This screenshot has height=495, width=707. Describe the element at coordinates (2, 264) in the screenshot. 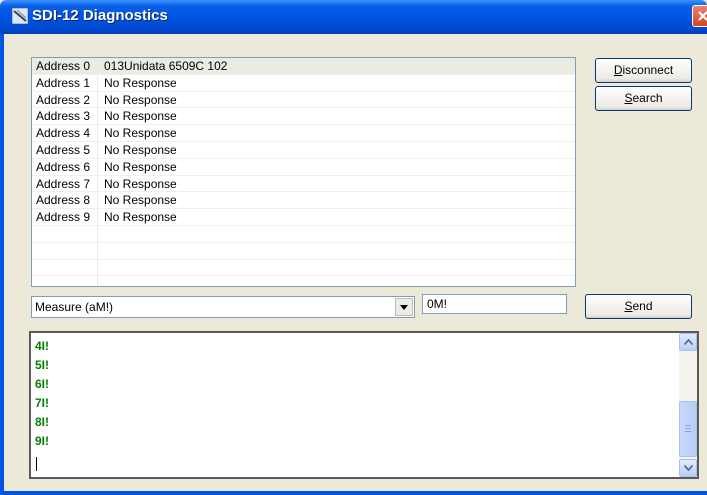

I see `window-frame-left` at that location.